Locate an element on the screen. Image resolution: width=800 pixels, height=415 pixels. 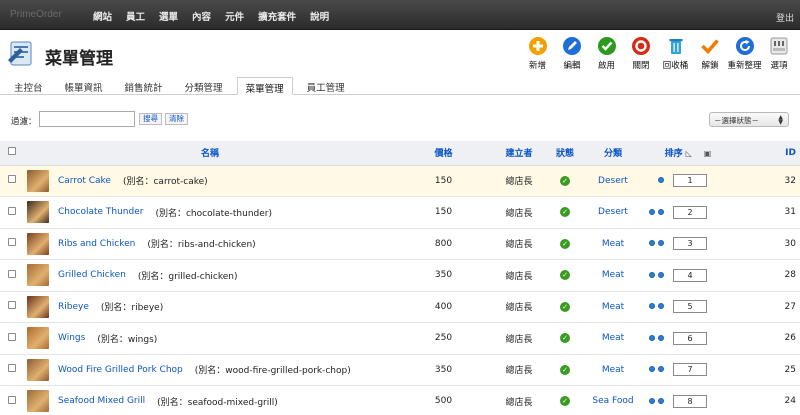
nav-item-0: 網站 is located at coordinates (102, 15).